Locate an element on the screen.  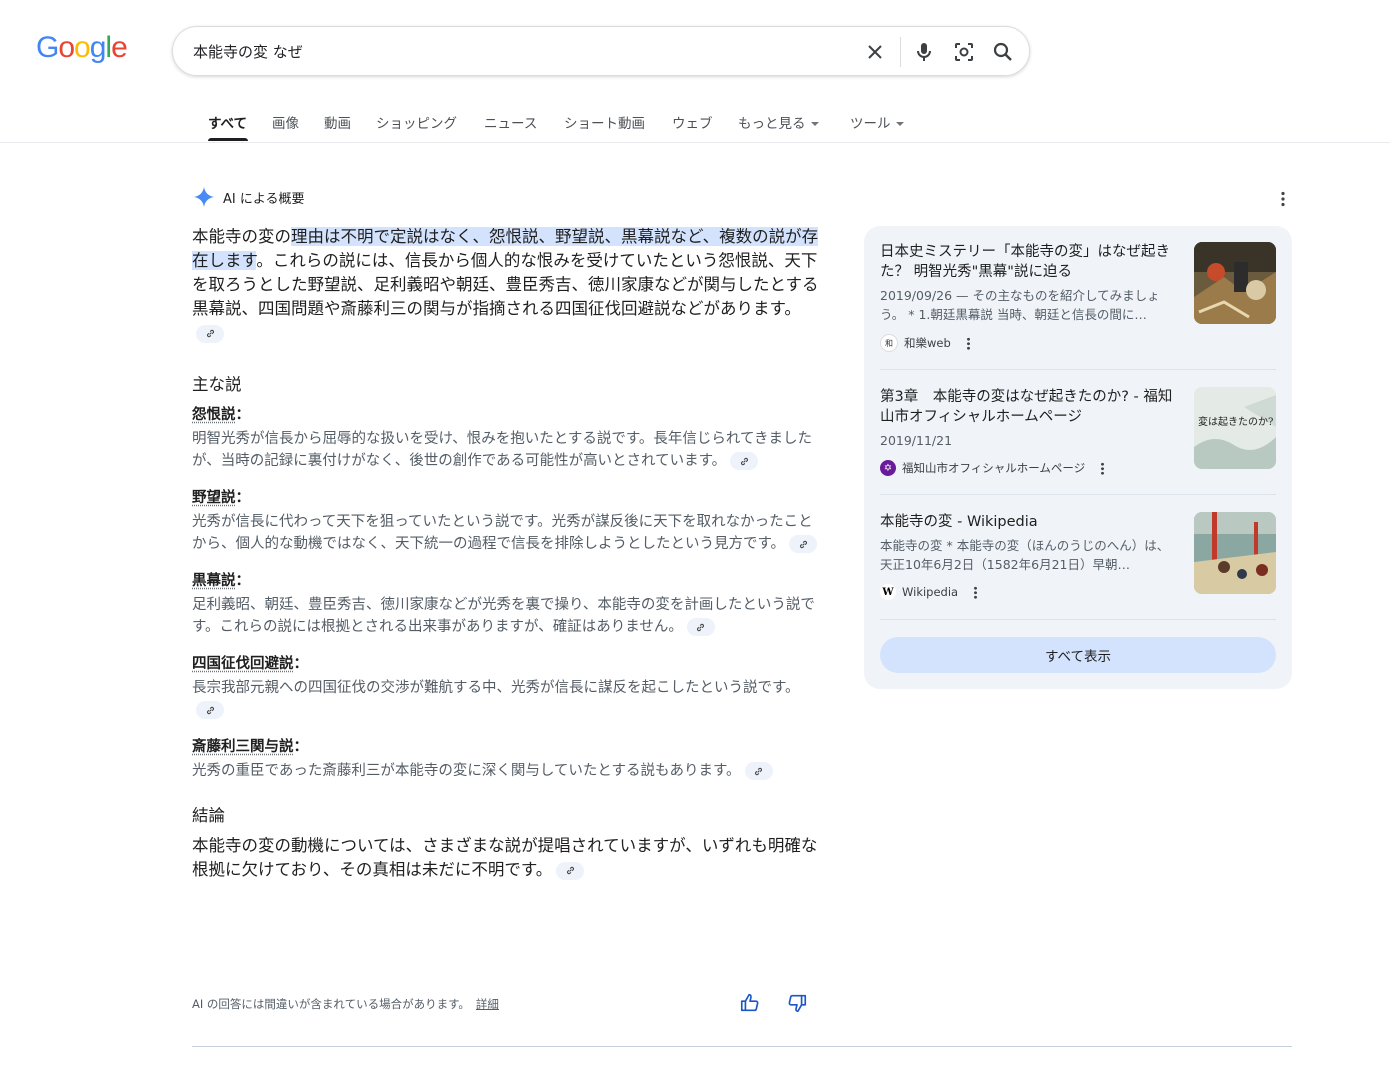
ai-disclaimer: AI の回答には間違いが含まれている場合があります。 詳細 is located at coordinates (345, 1004).